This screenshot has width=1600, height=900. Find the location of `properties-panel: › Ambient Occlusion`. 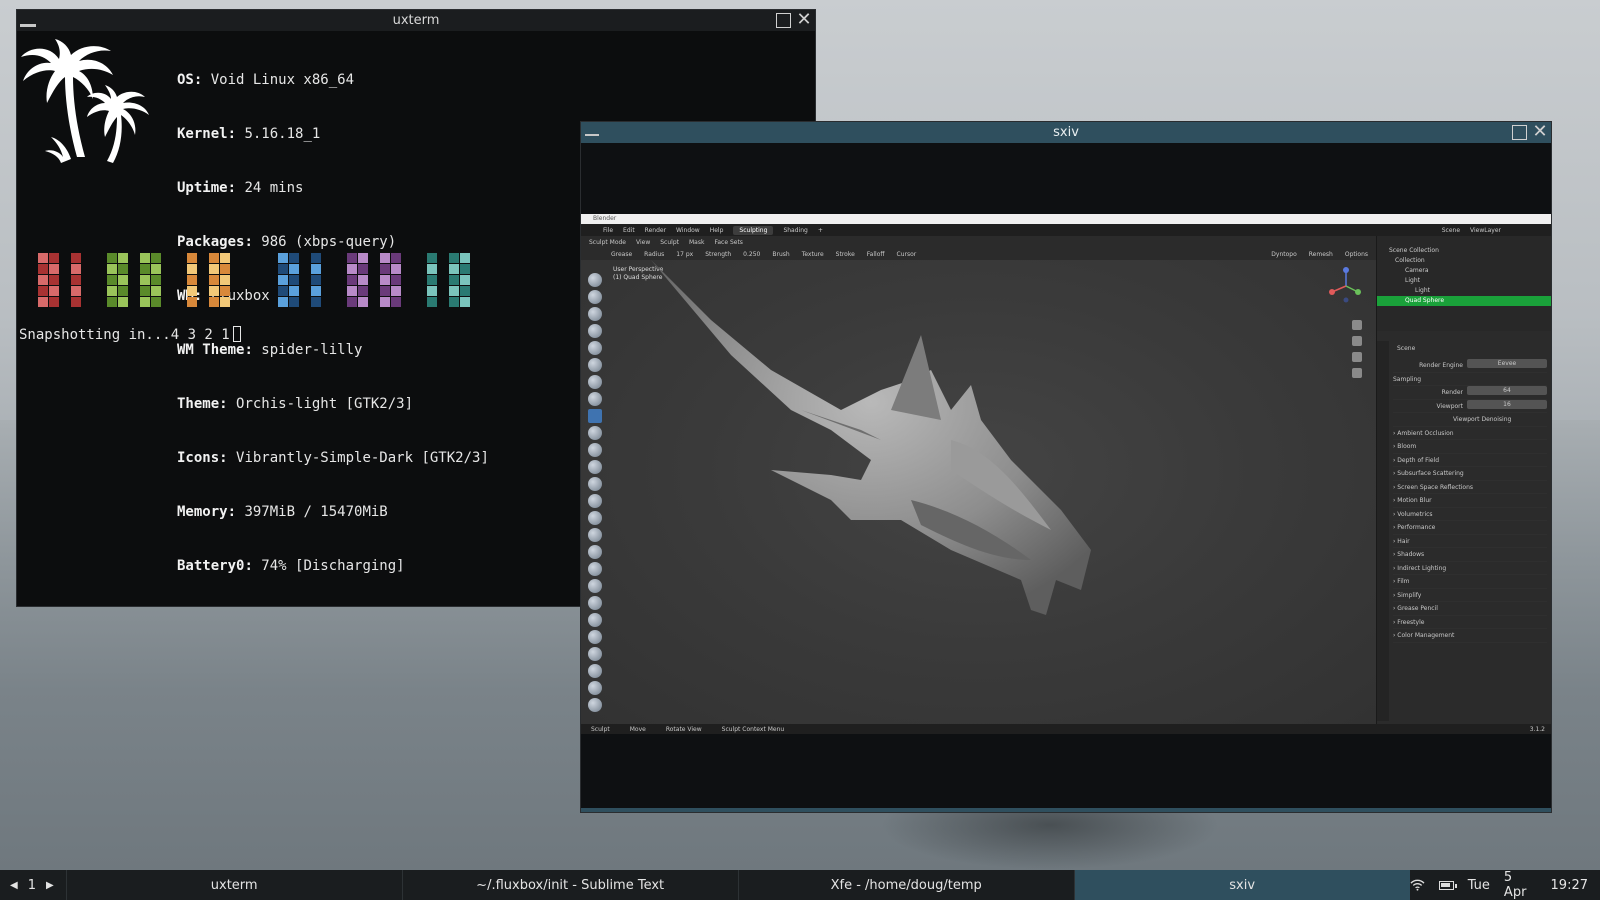

properties-panel: › Ambient Occlusion is located at coordinates (1470, 433).